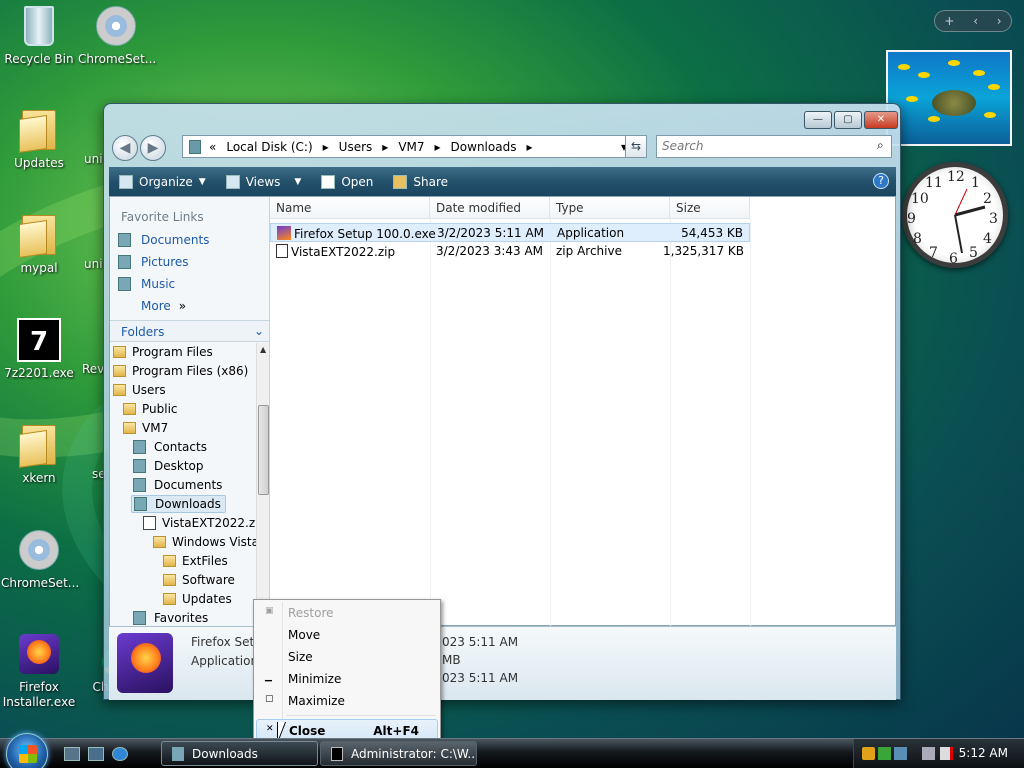 This screenshot has height=768, width=1024. I want to click on show-desktop-icon, so click(72, 754).